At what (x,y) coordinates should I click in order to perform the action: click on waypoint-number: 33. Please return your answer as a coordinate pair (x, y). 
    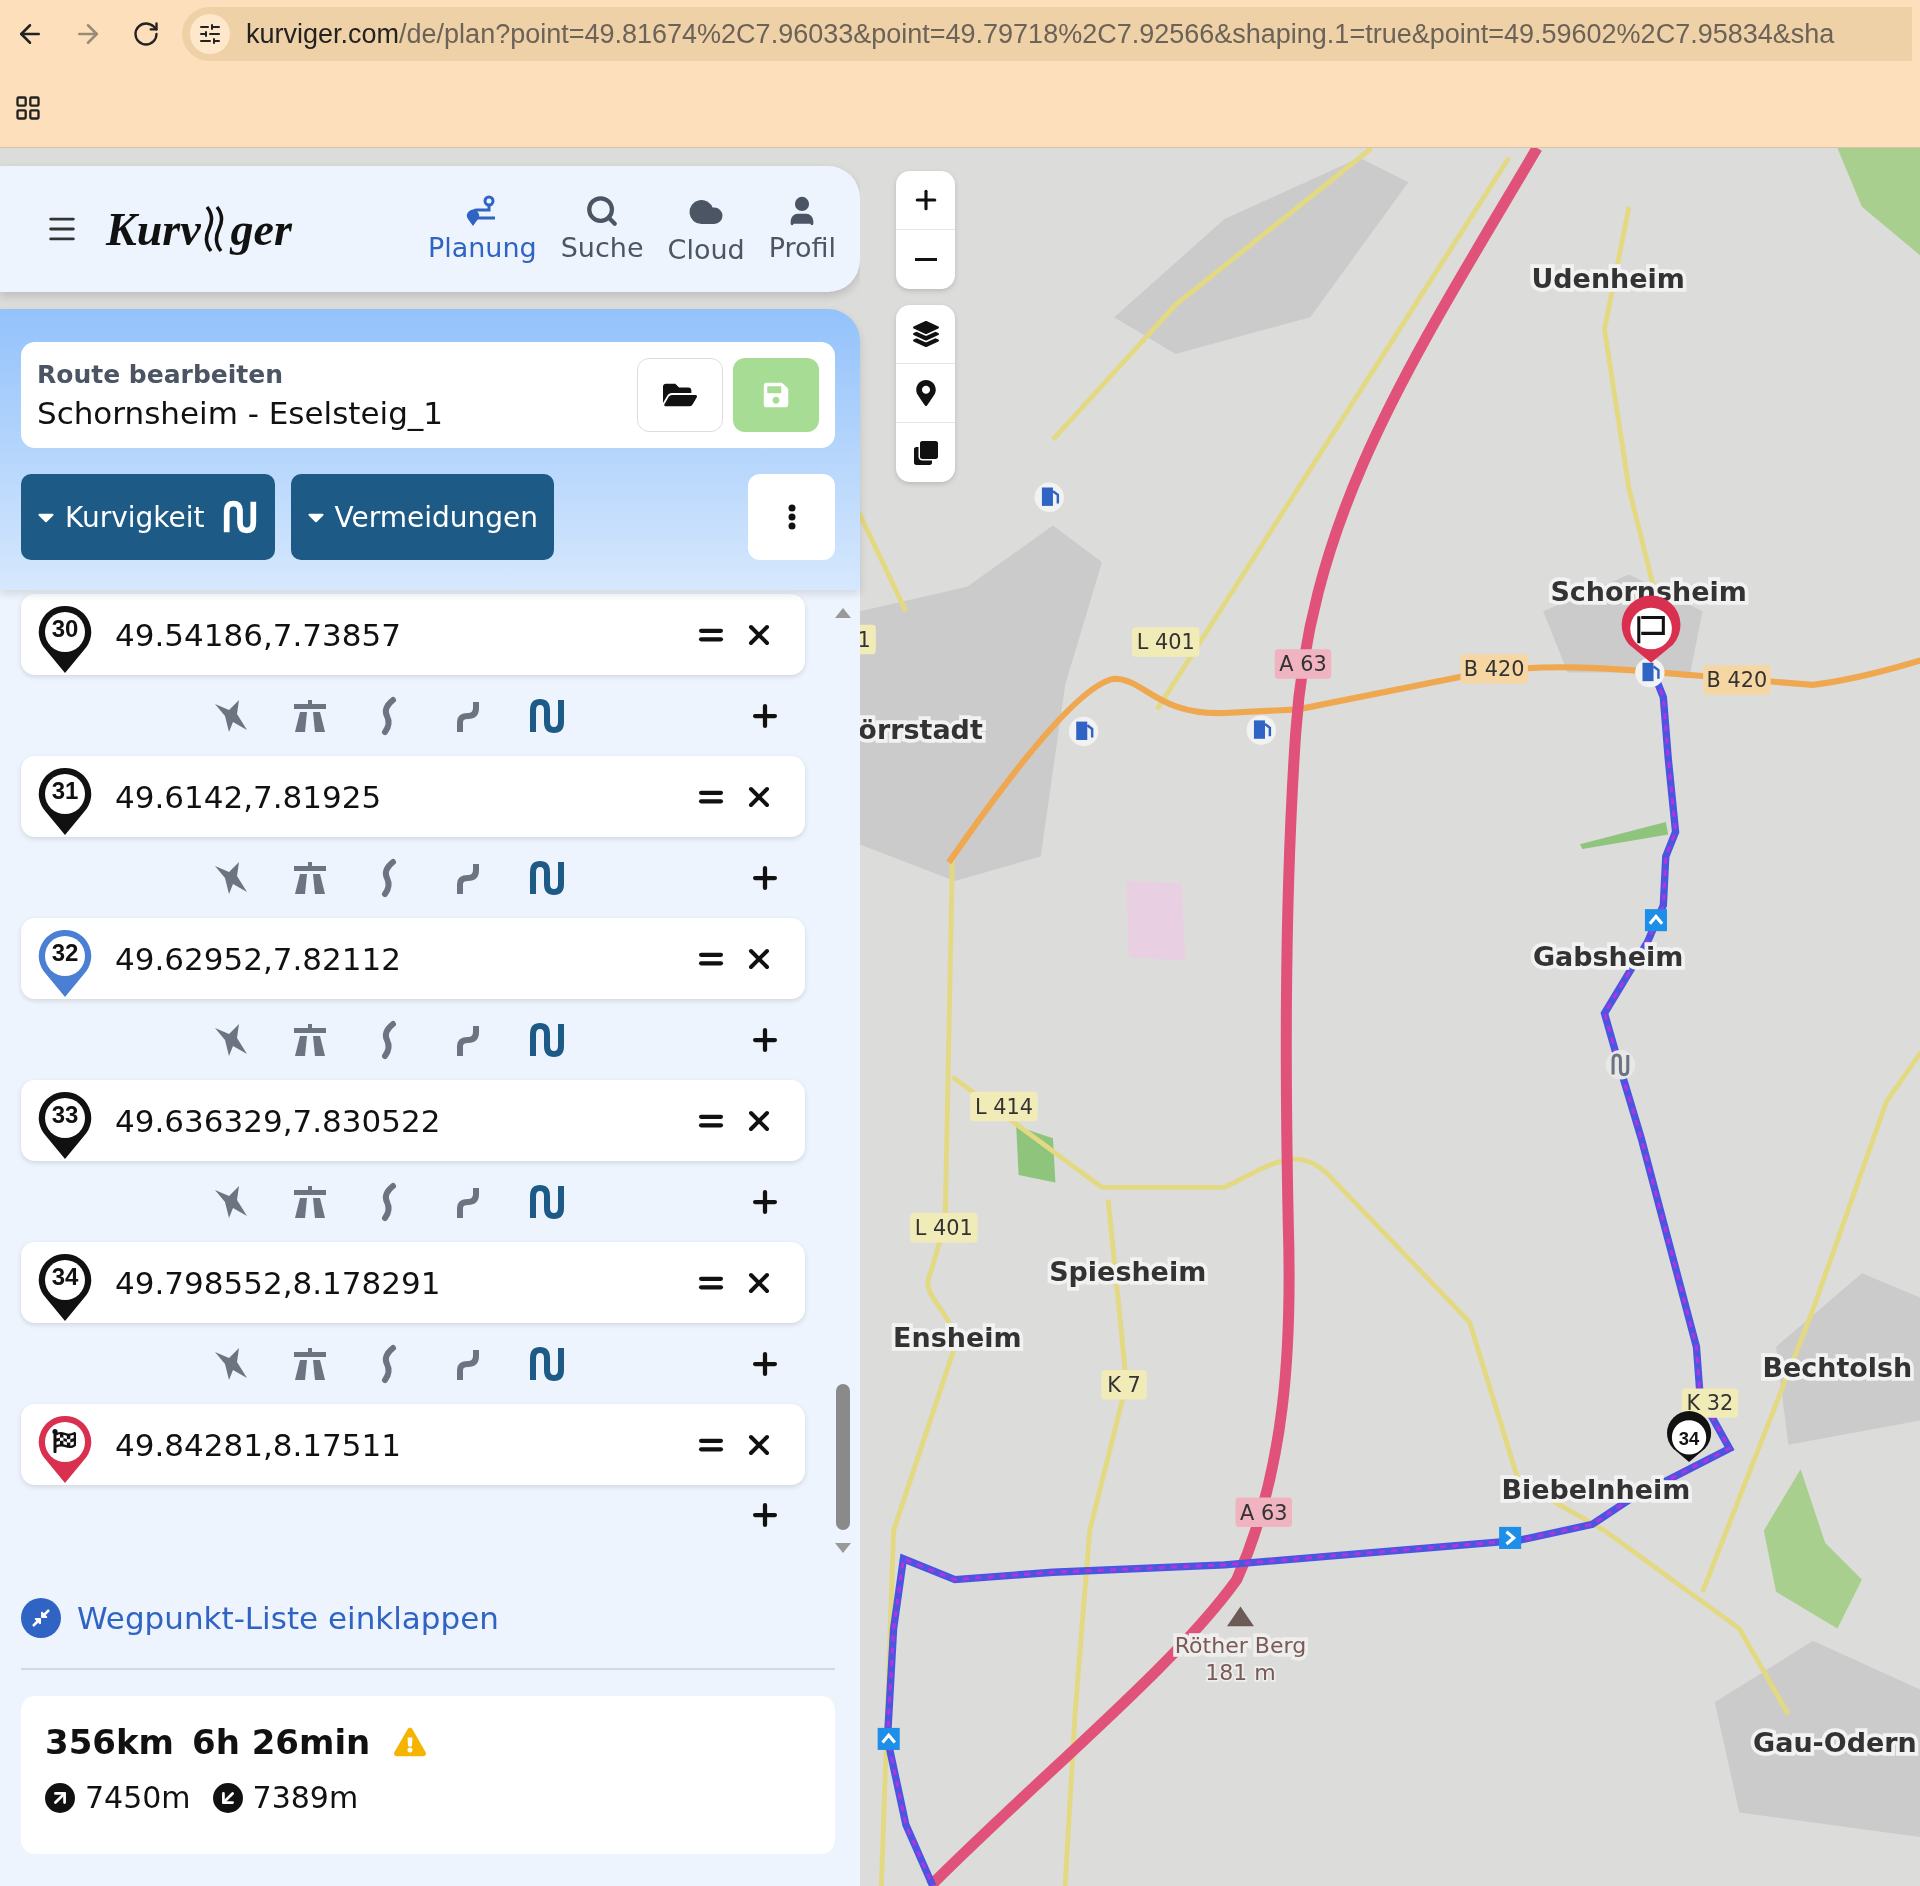
    Looking at the image, I should click on (65, 1114).